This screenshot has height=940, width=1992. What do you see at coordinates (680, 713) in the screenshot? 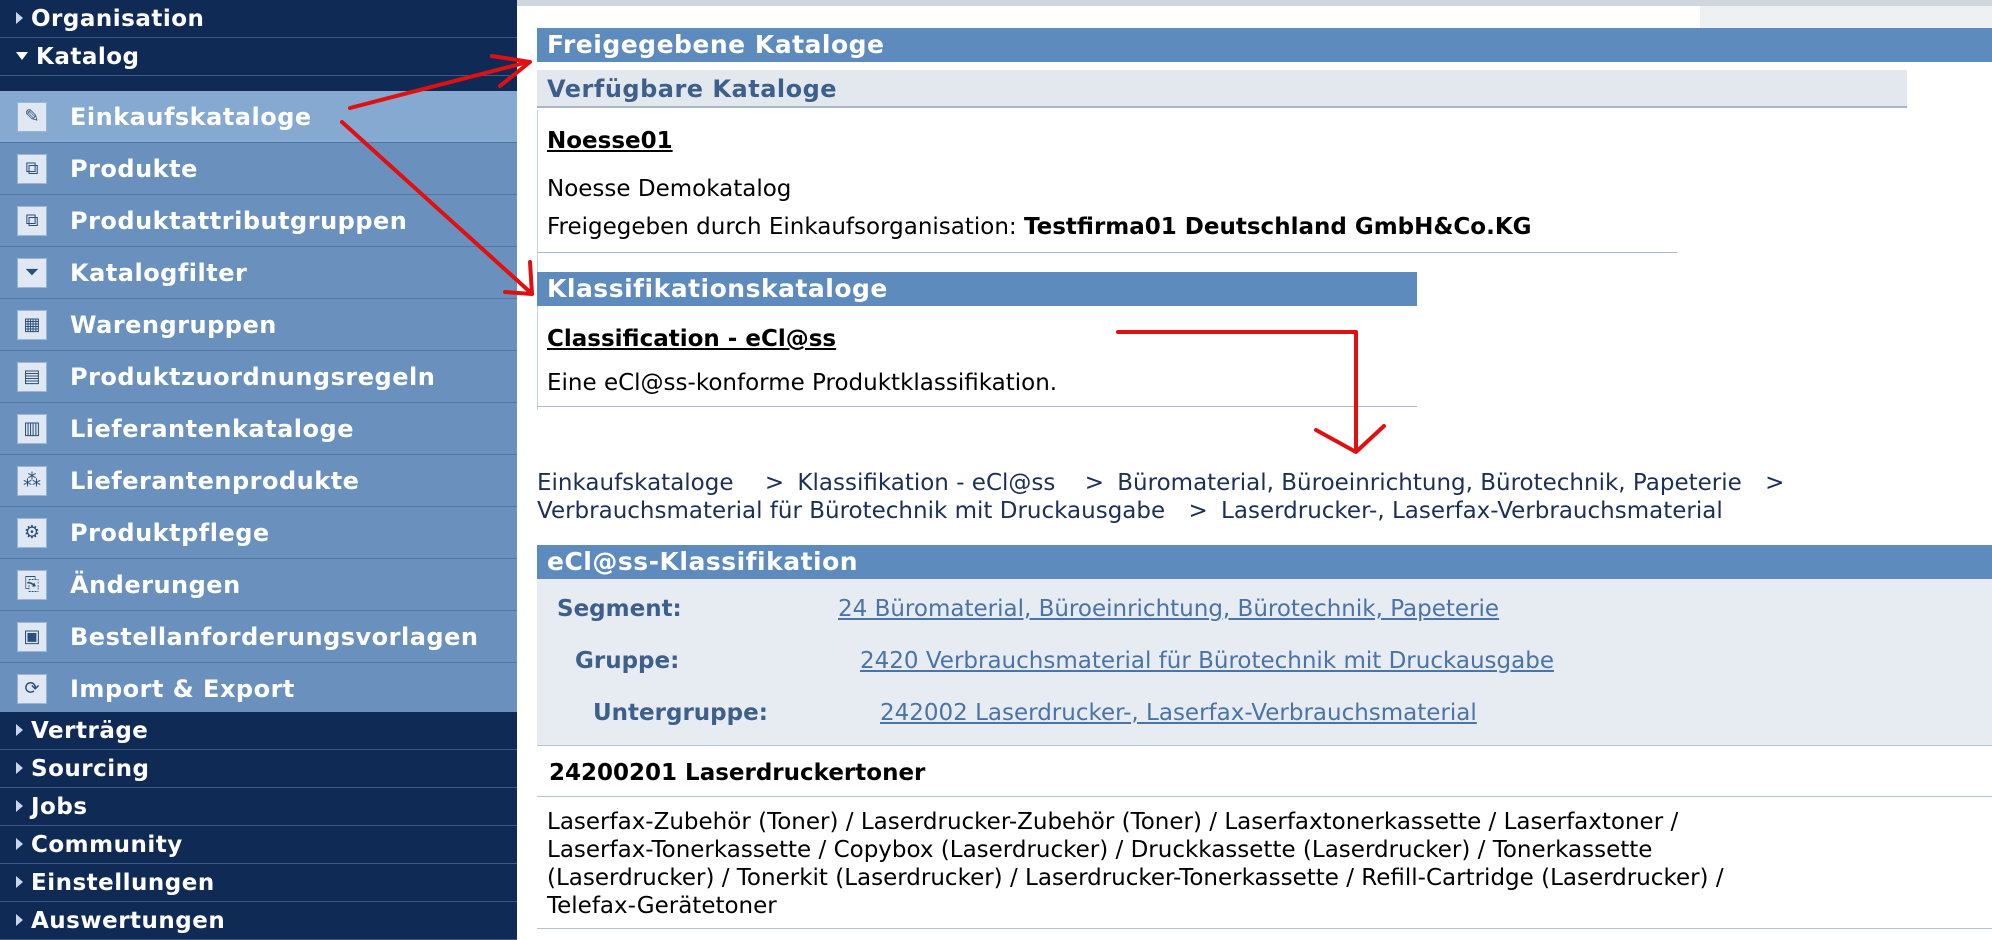
I see `subgroup-label: Untergruppe:` at bounding box center [680, 713].